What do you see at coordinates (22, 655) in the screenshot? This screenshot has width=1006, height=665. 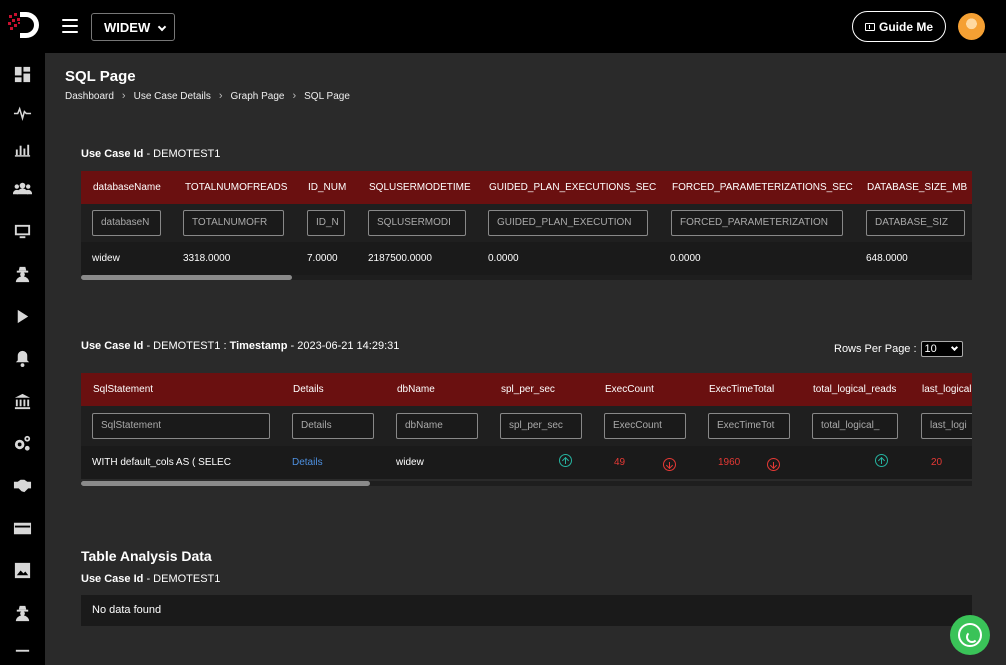 I see `more-icon` at bounding box center [22, 655].